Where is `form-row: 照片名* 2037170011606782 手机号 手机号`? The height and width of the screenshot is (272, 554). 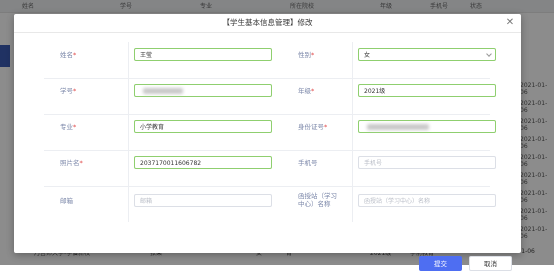 form-row: 照片名* 2037170011606782 手机号 手机号 is located at coordinates (270, 168).